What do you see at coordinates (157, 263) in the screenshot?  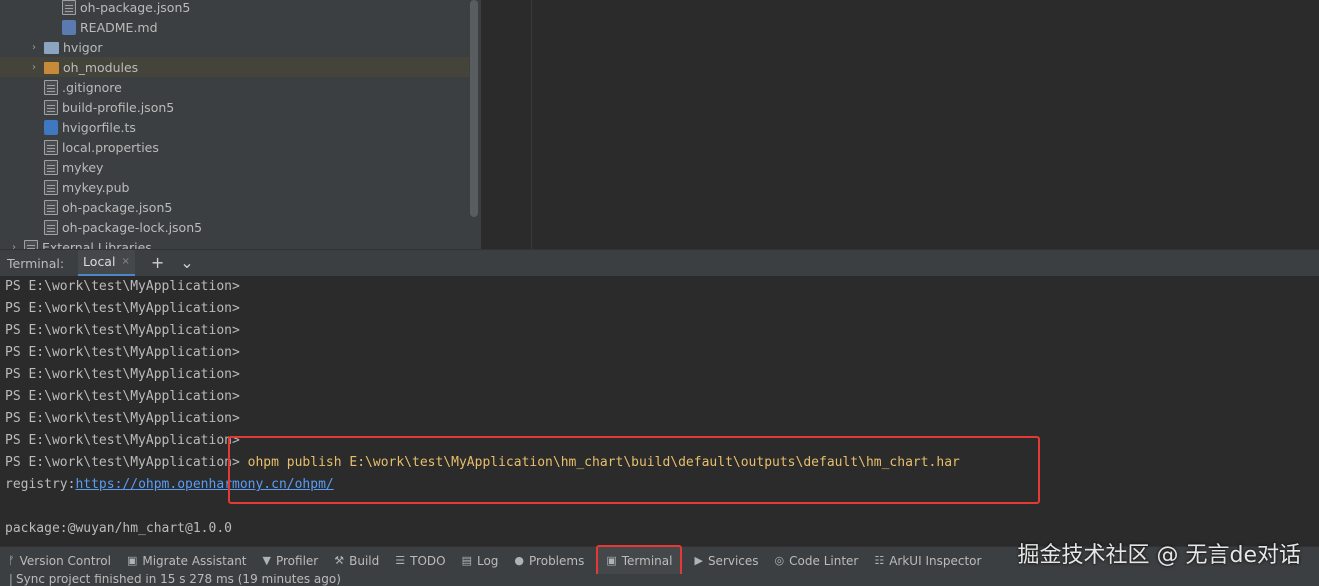 I see `add-terminal-icon: +` at bounding box center [157, 263].